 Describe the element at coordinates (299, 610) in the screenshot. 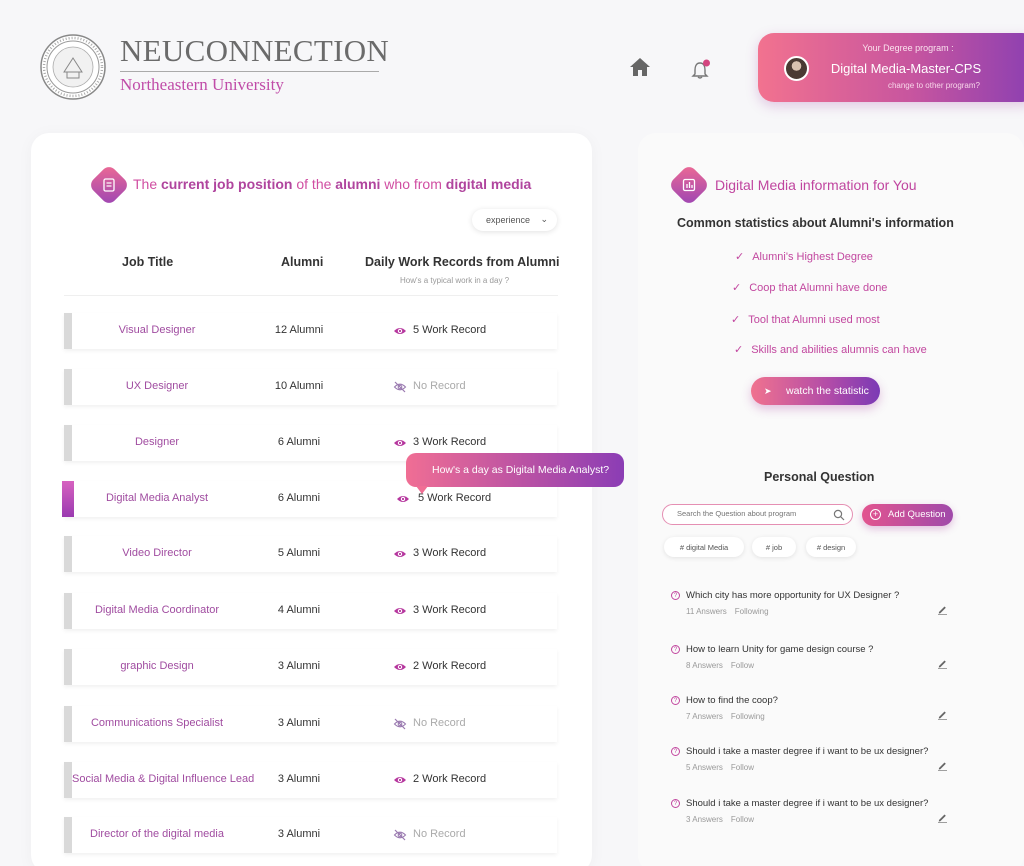

I see `alumni-count: 4 Alumni` at that location.